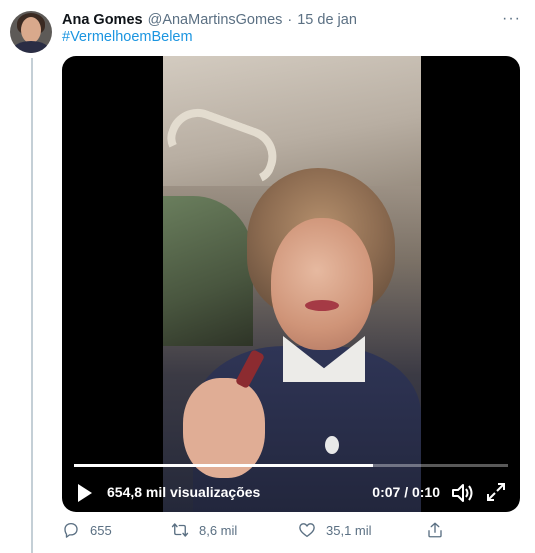 The image size is (535, 553). I want to click on retweet-count: 8,6 mil, so click(218, 530).